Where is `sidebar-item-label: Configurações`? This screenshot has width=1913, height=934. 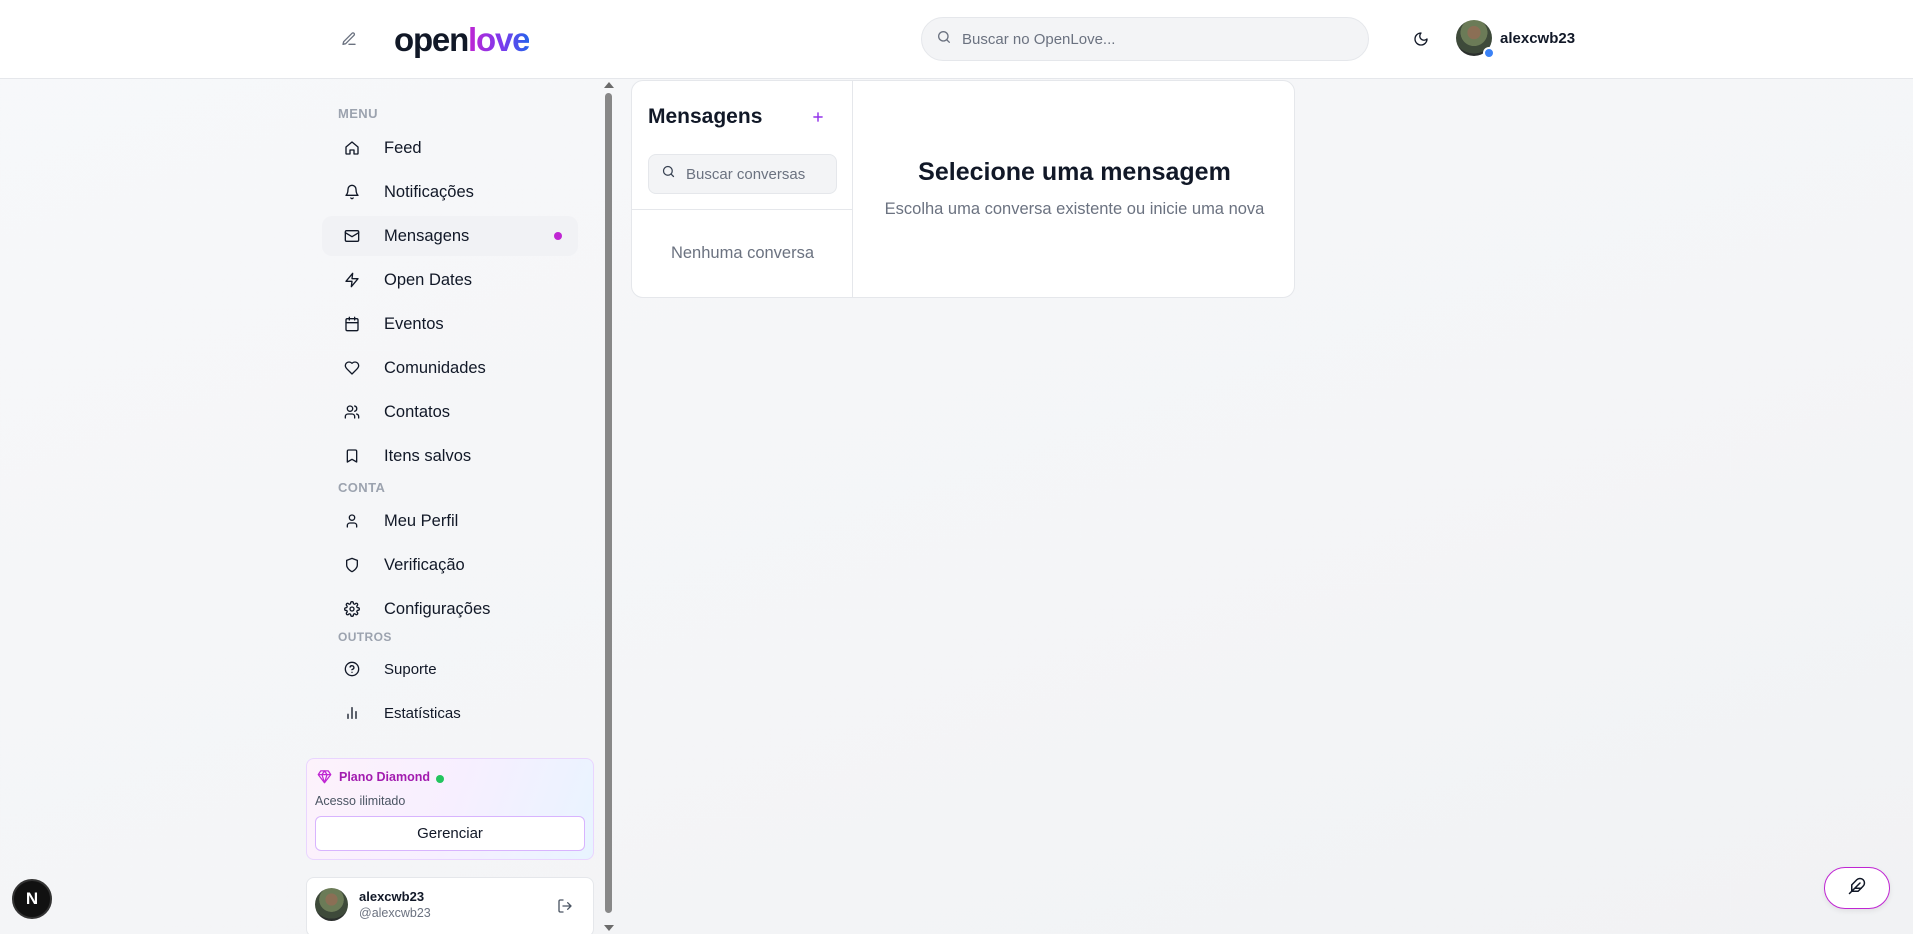 sidebar-item-label: Configurações is located at coordinates (437, 608).